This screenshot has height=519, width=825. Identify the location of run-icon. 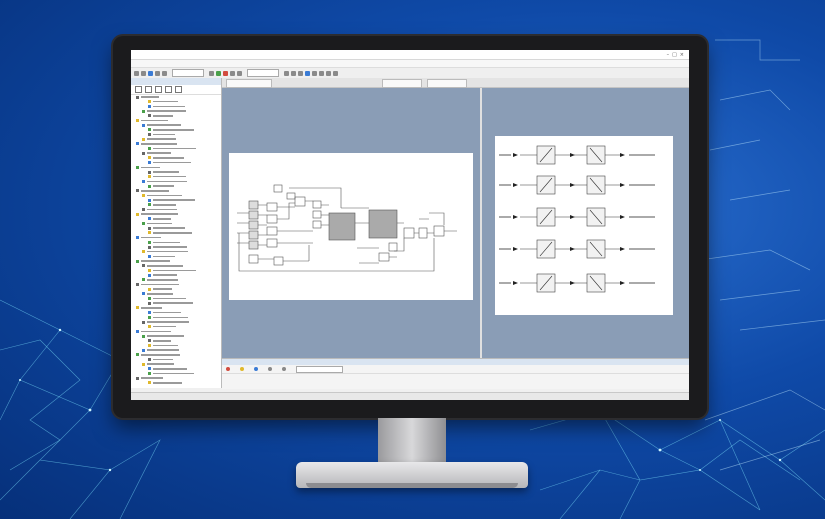
(218, 73).